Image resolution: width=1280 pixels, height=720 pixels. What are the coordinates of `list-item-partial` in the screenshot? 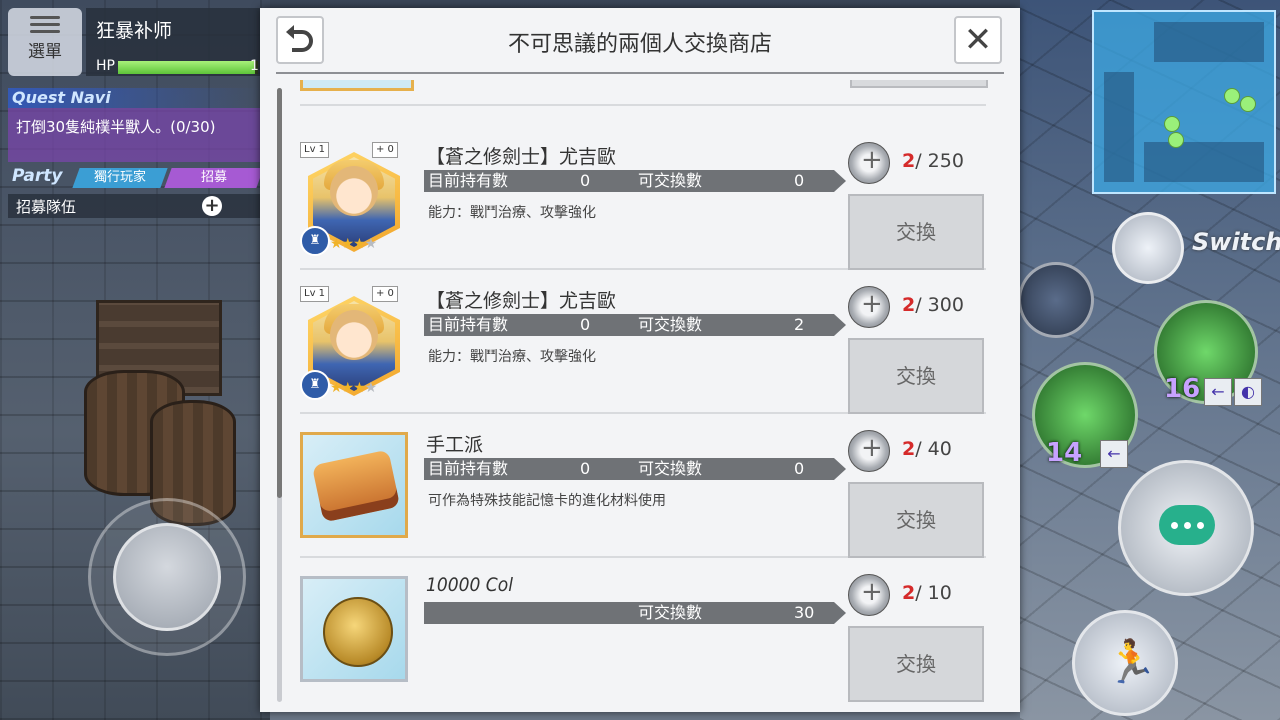 It's located at (644, 93).